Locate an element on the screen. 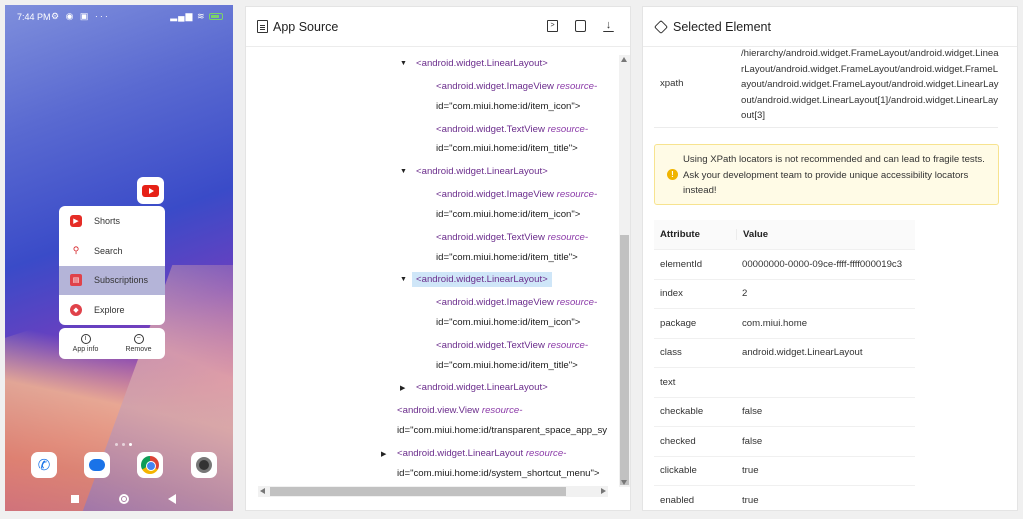 Image resolution: width=1023 pixels, height=519 pixels. signal-wifi-icon: ▂▄▆ ≋ is located at coordinates (188, 16).